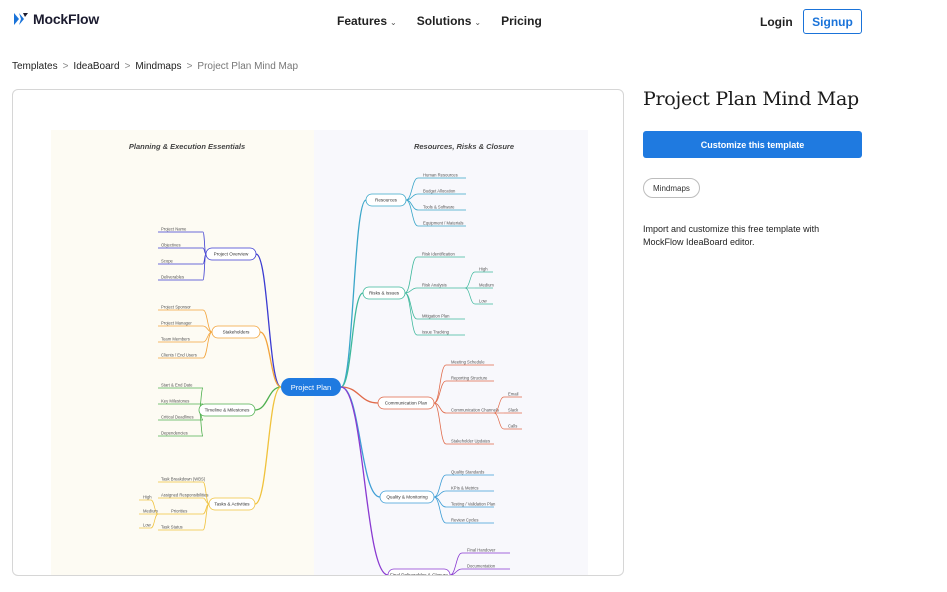  Describe the element at coordinates (176, 307) in the screenshot. I see `mindmap-child-label: Project Sponsor` at that location.